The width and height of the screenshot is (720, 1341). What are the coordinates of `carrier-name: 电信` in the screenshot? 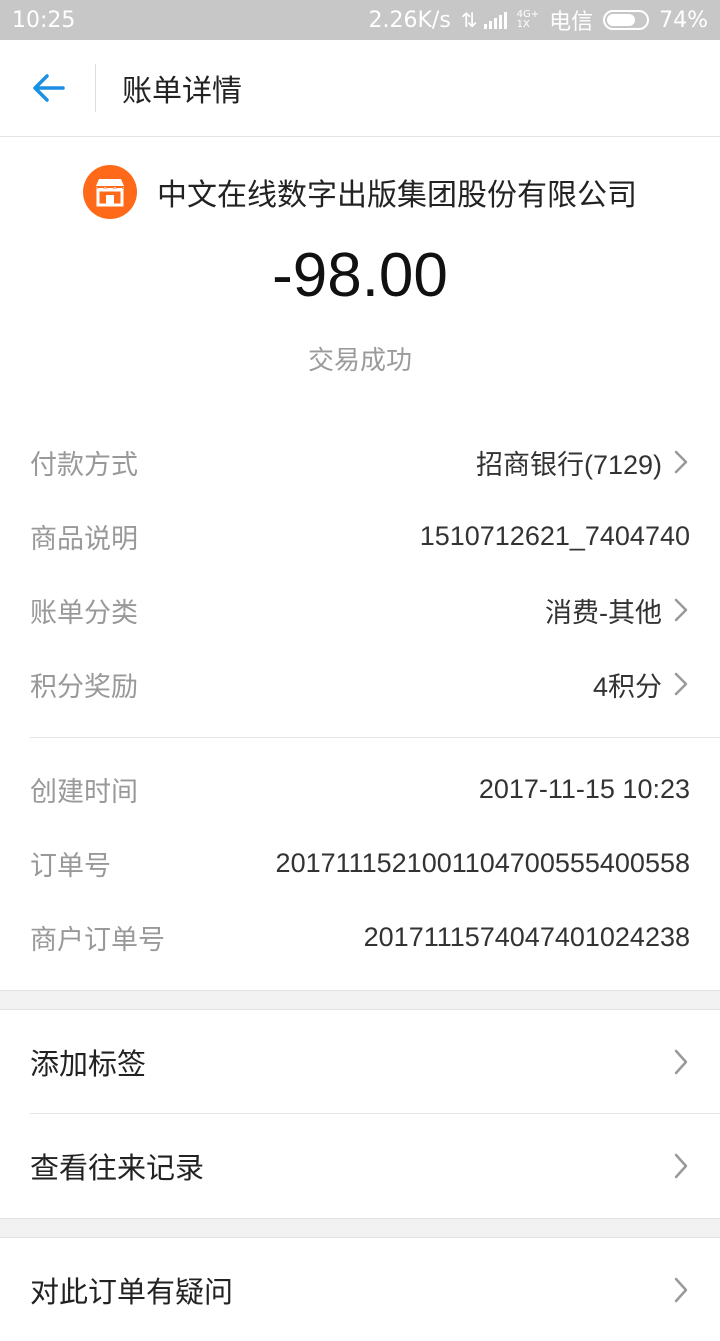 It's located at (571, 22).